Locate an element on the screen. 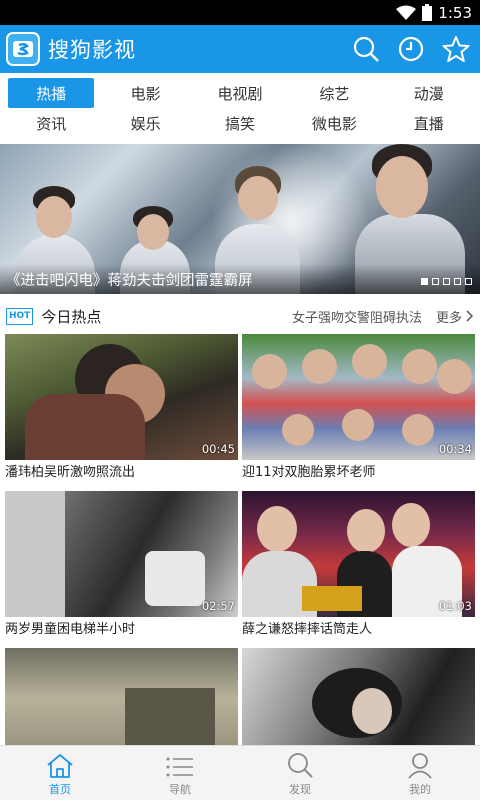 Image resolution: width=480 pixels, height=800 pixels. history-clock-icon is located at coordinates (411, 49).